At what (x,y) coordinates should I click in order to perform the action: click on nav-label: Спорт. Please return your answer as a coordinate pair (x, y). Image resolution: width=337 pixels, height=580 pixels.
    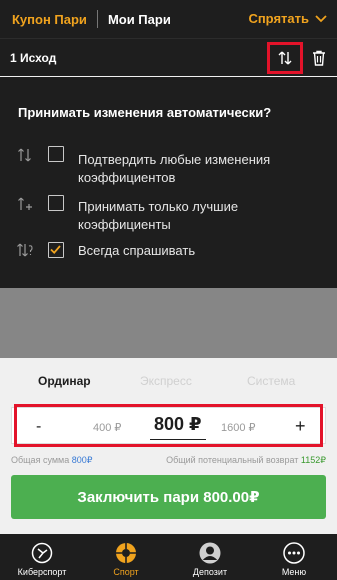
    Looking at the image, I should click on (126, 572).